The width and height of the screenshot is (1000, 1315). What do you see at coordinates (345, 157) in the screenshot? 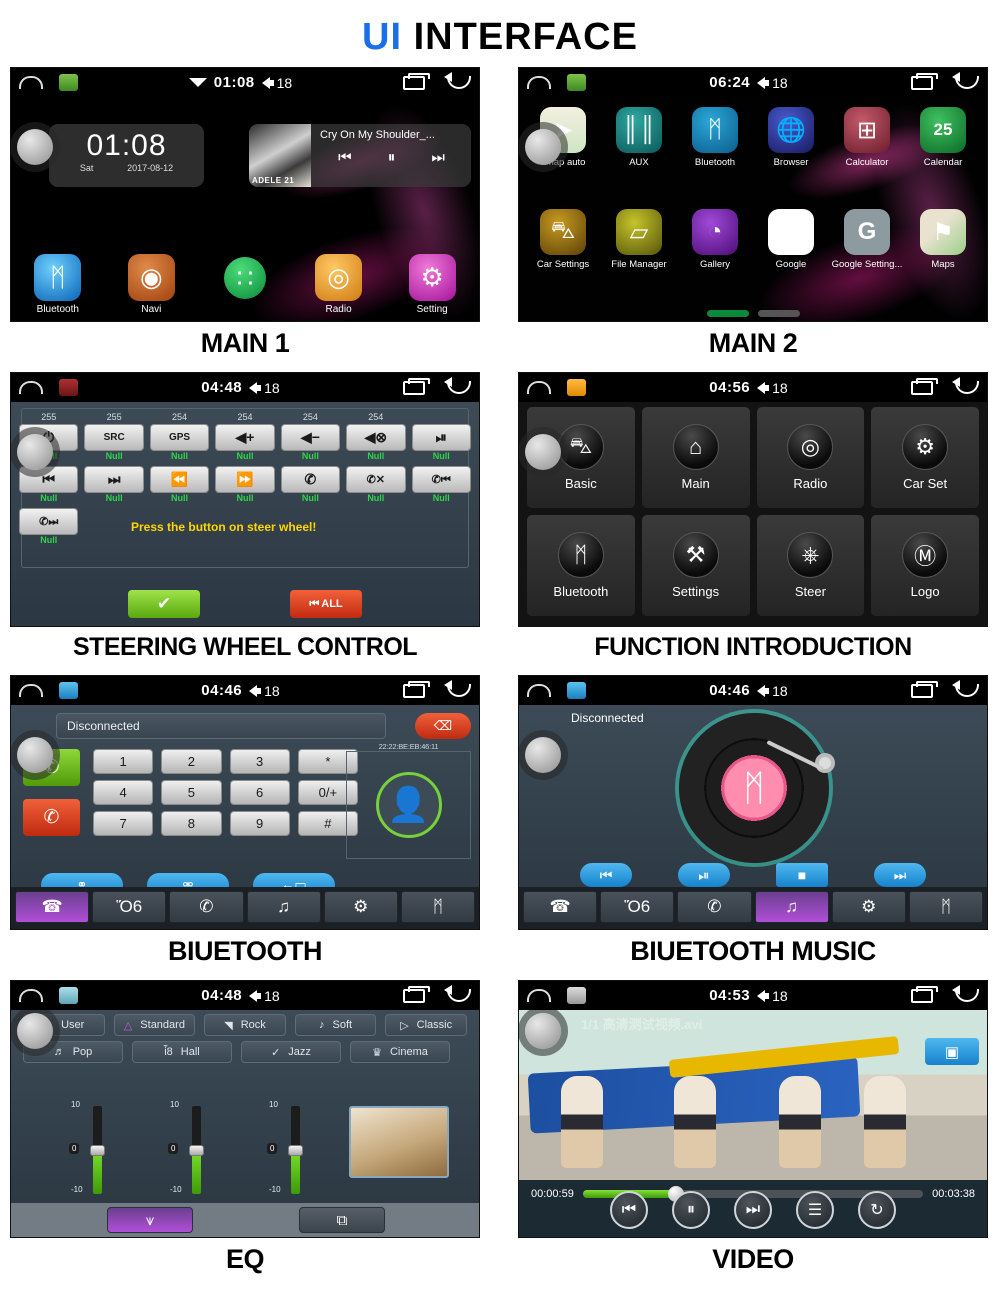
I see `previous-icon: ⏮` at bounding box center [345, 157].